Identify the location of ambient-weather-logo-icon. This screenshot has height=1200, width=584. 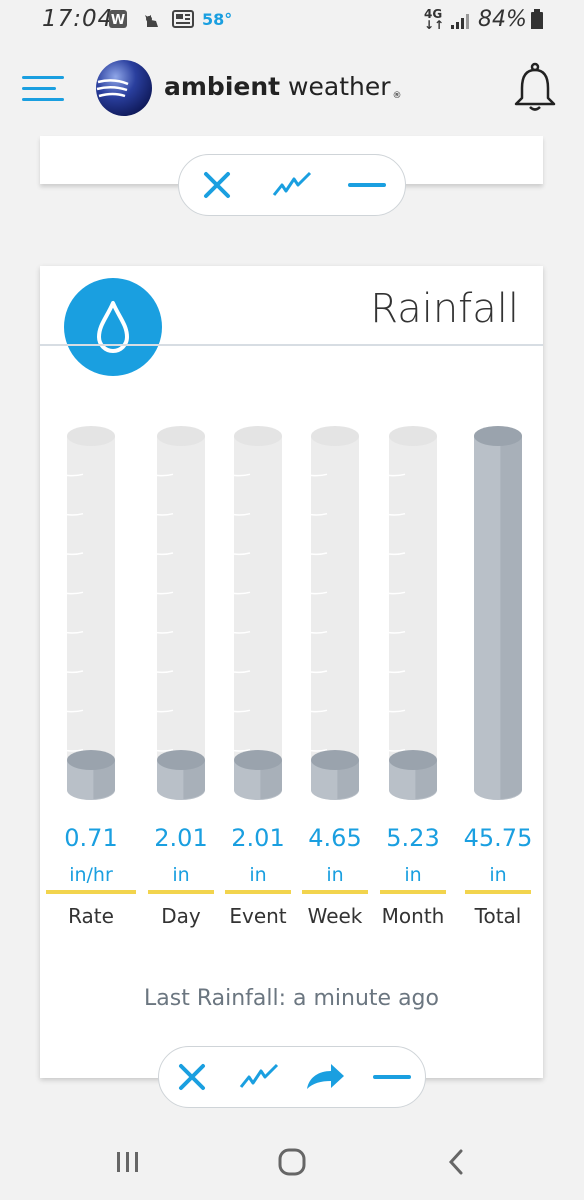
(124, 88).